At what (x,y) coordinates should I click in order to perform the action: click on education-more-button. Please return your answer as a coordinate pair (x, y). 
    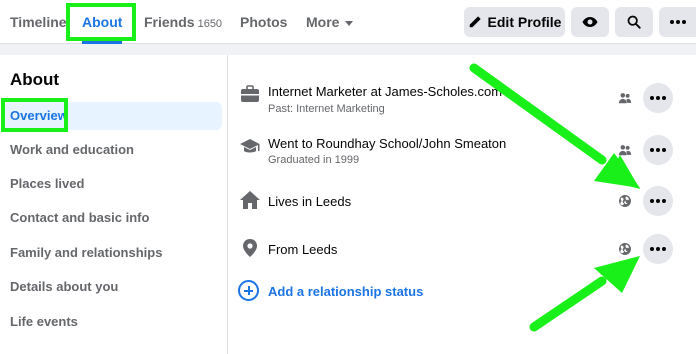
    Looking at the image, I should click on (658, 150).